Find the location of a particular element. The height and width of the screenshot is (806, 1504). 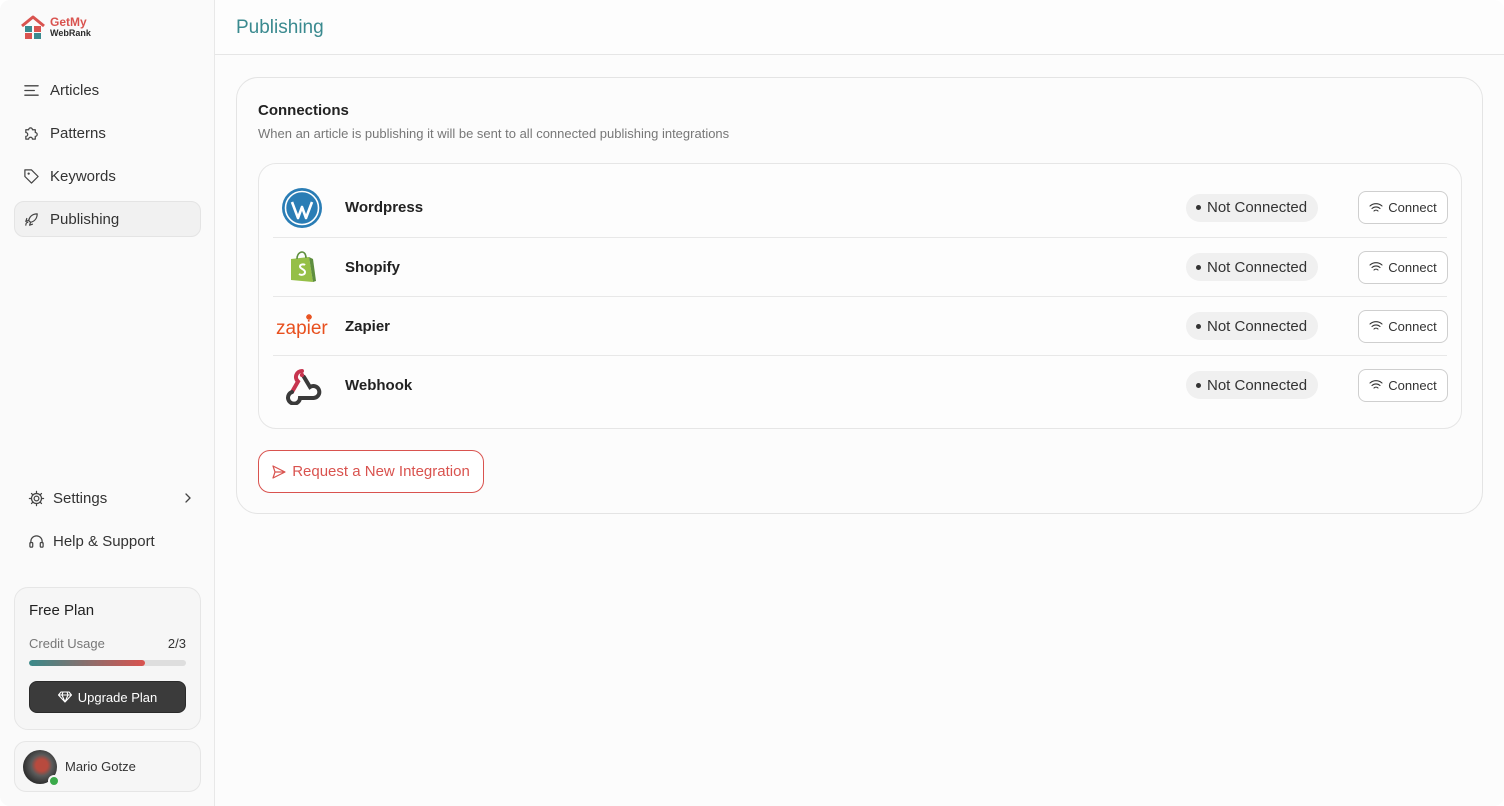

sidebar-item-label: Articles is located at coordinates (75, 90).